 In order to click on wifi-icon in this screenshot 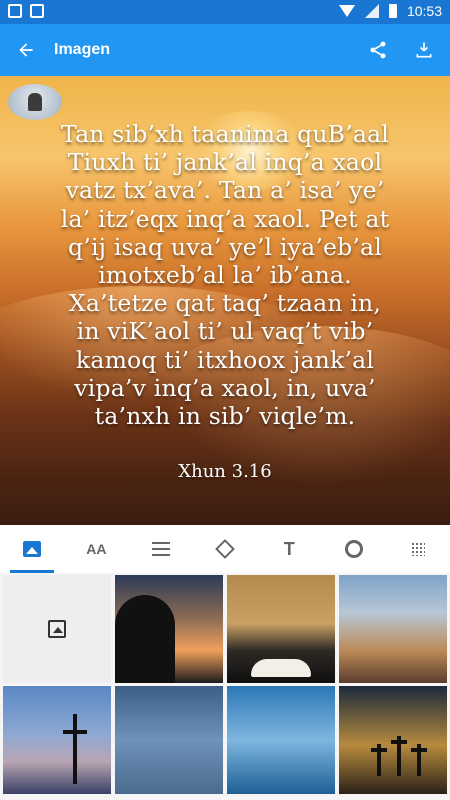, I will do `click(346, 11)`.